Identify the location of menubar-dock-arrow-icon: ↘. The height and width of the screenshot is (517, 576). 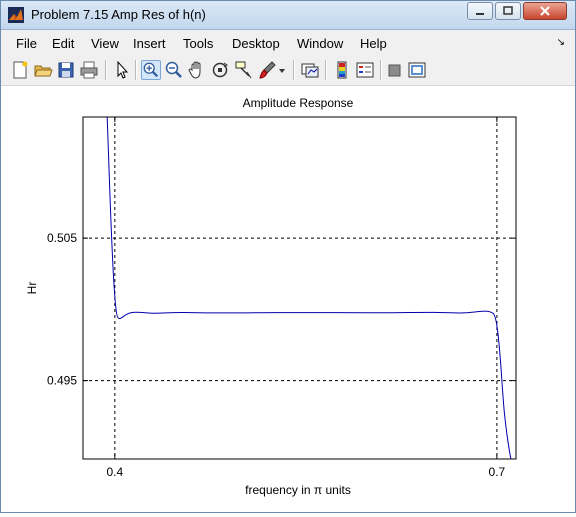
(561, 42).